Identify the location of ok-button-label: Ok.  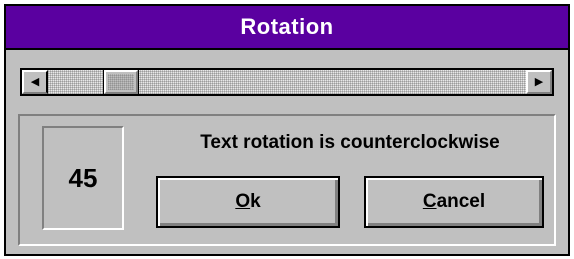
(247, 202).